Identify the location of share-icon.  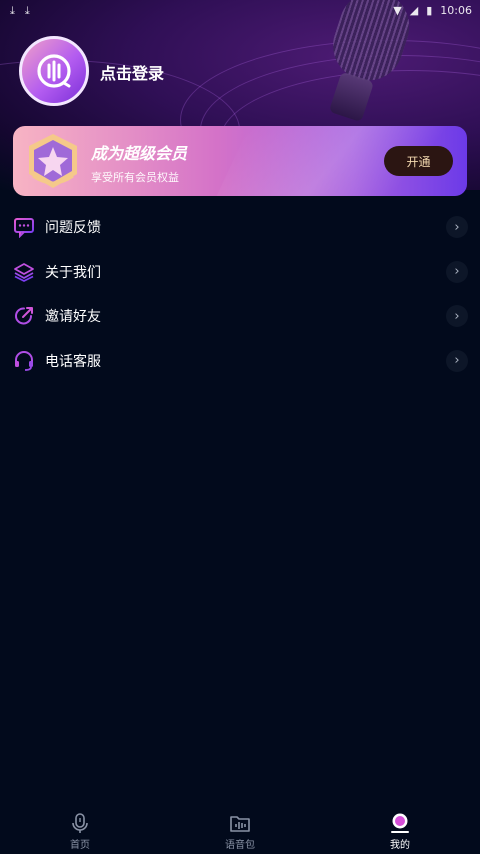
(24, 316).